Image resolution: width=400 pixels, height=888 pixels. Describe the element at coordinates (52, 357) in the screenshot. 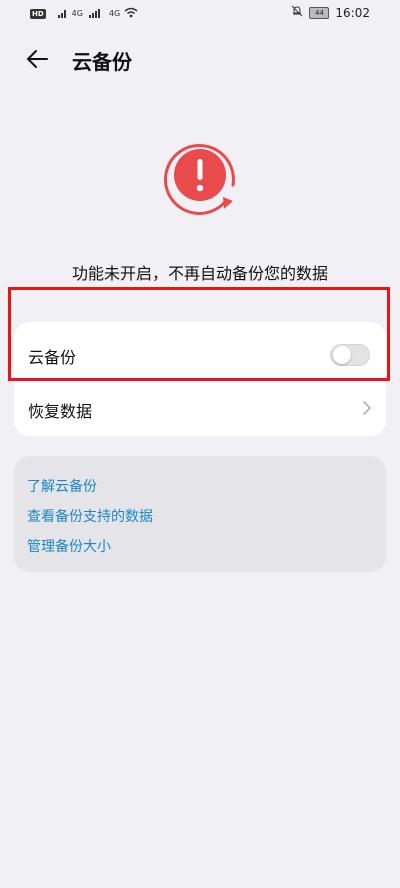

I see `cloud-backup-label: 云备份` at that location.